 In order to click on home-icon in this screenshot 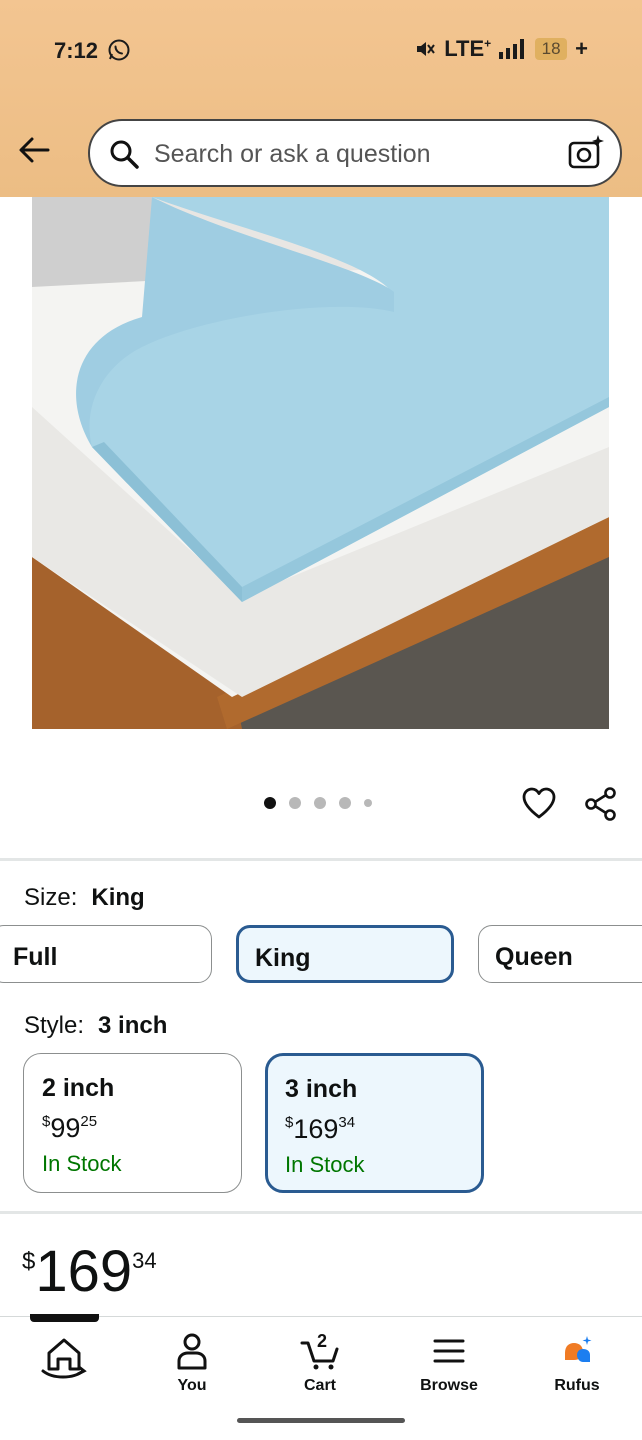, I will do `click(64, 1358)`.